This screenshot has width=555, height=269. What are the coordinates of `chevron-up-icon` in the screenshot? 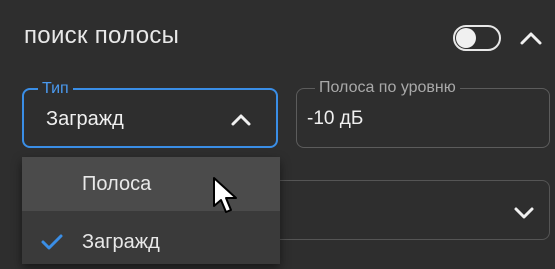 It's located at (241, 120).